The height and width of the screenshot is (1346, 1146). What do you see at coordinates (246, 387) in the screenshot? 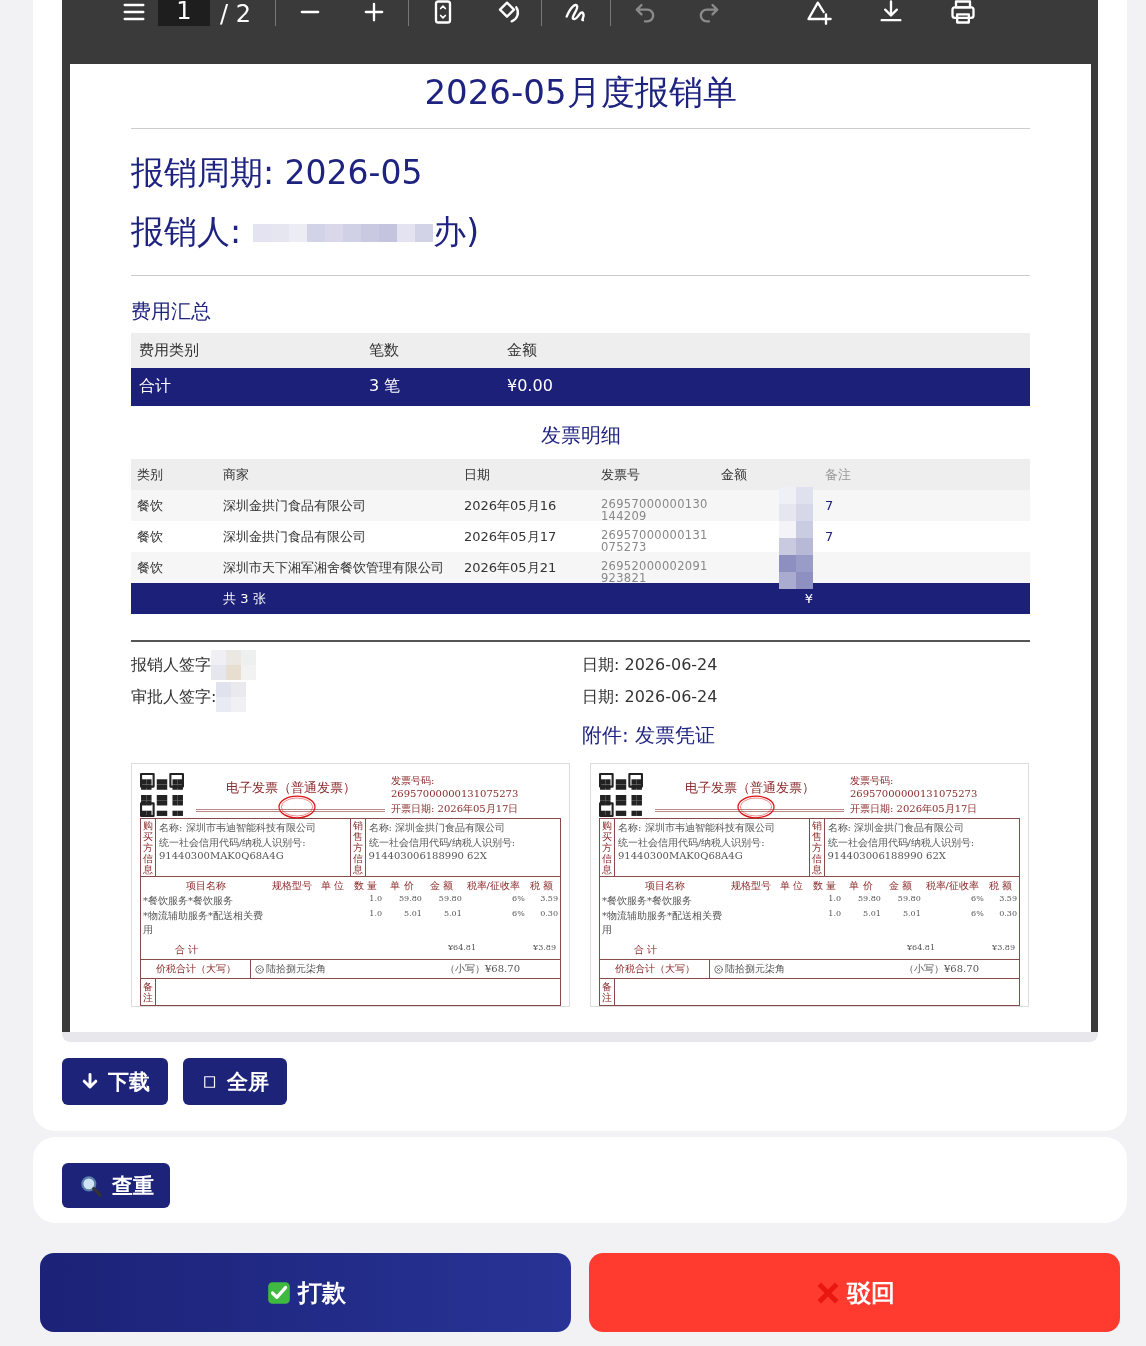
I see `total-cell: 合计` at bounding box center [246, 387].